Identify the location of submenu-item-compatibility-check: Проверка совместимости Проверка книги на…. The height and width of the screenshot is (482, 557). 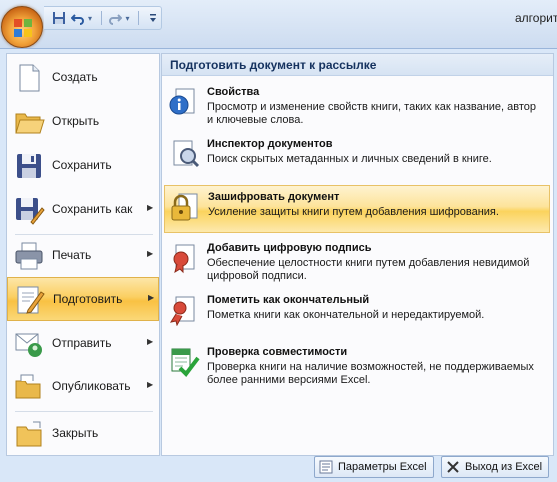
(357, 365).